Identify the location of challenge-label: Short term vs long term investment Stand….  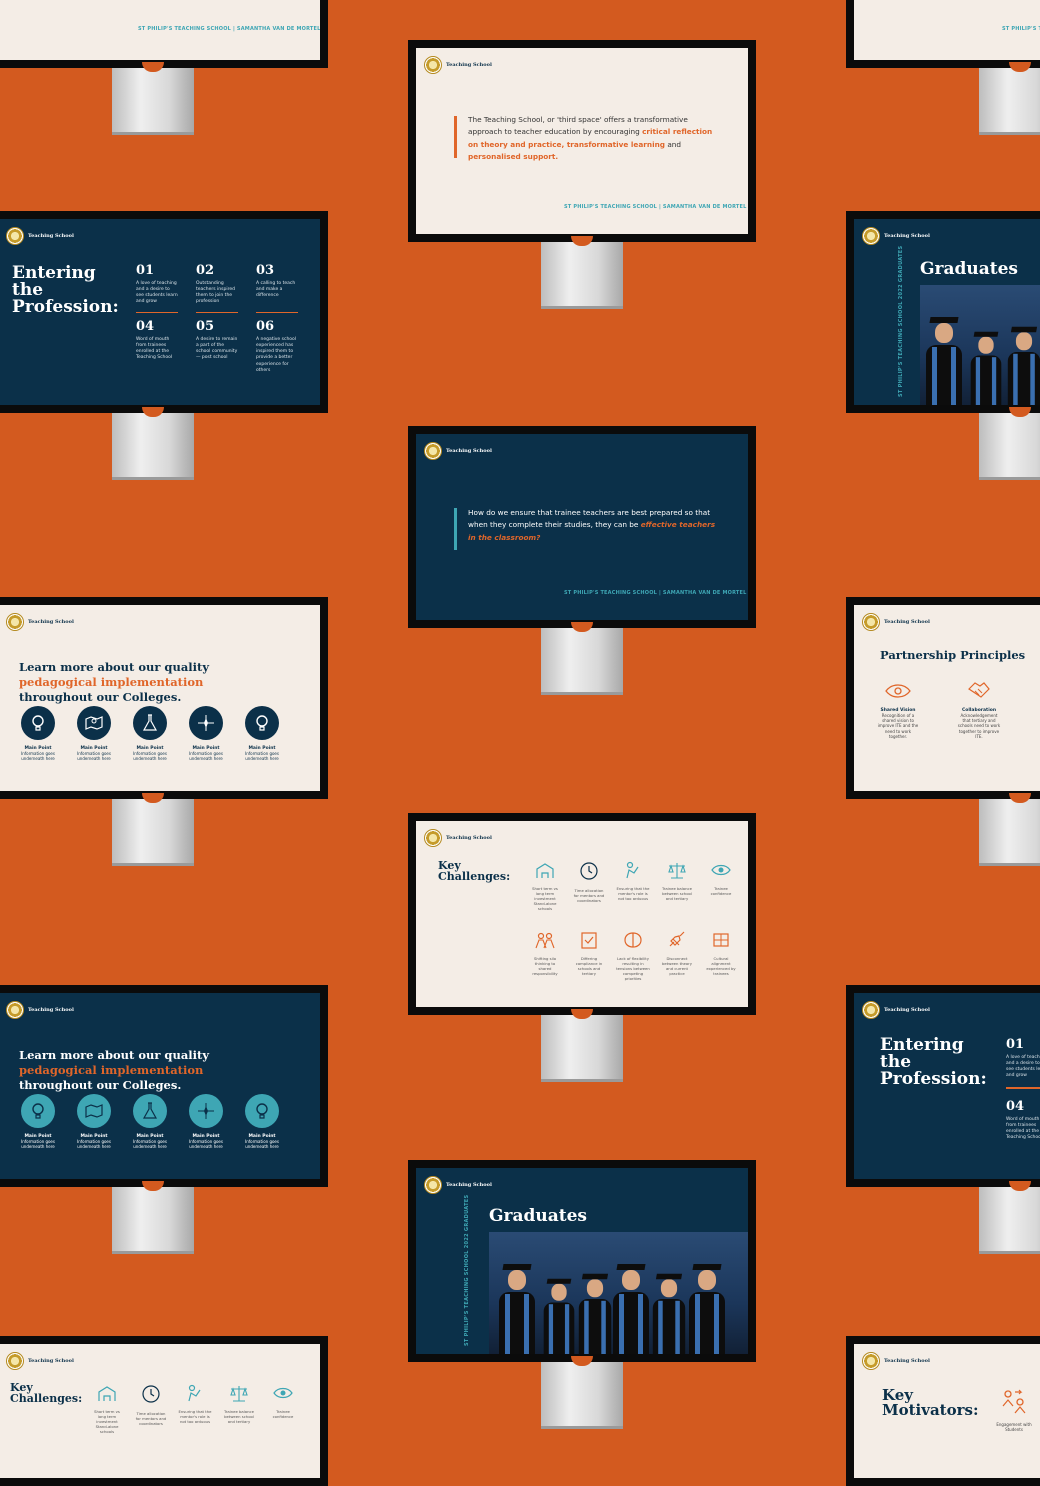
(107, 1421).